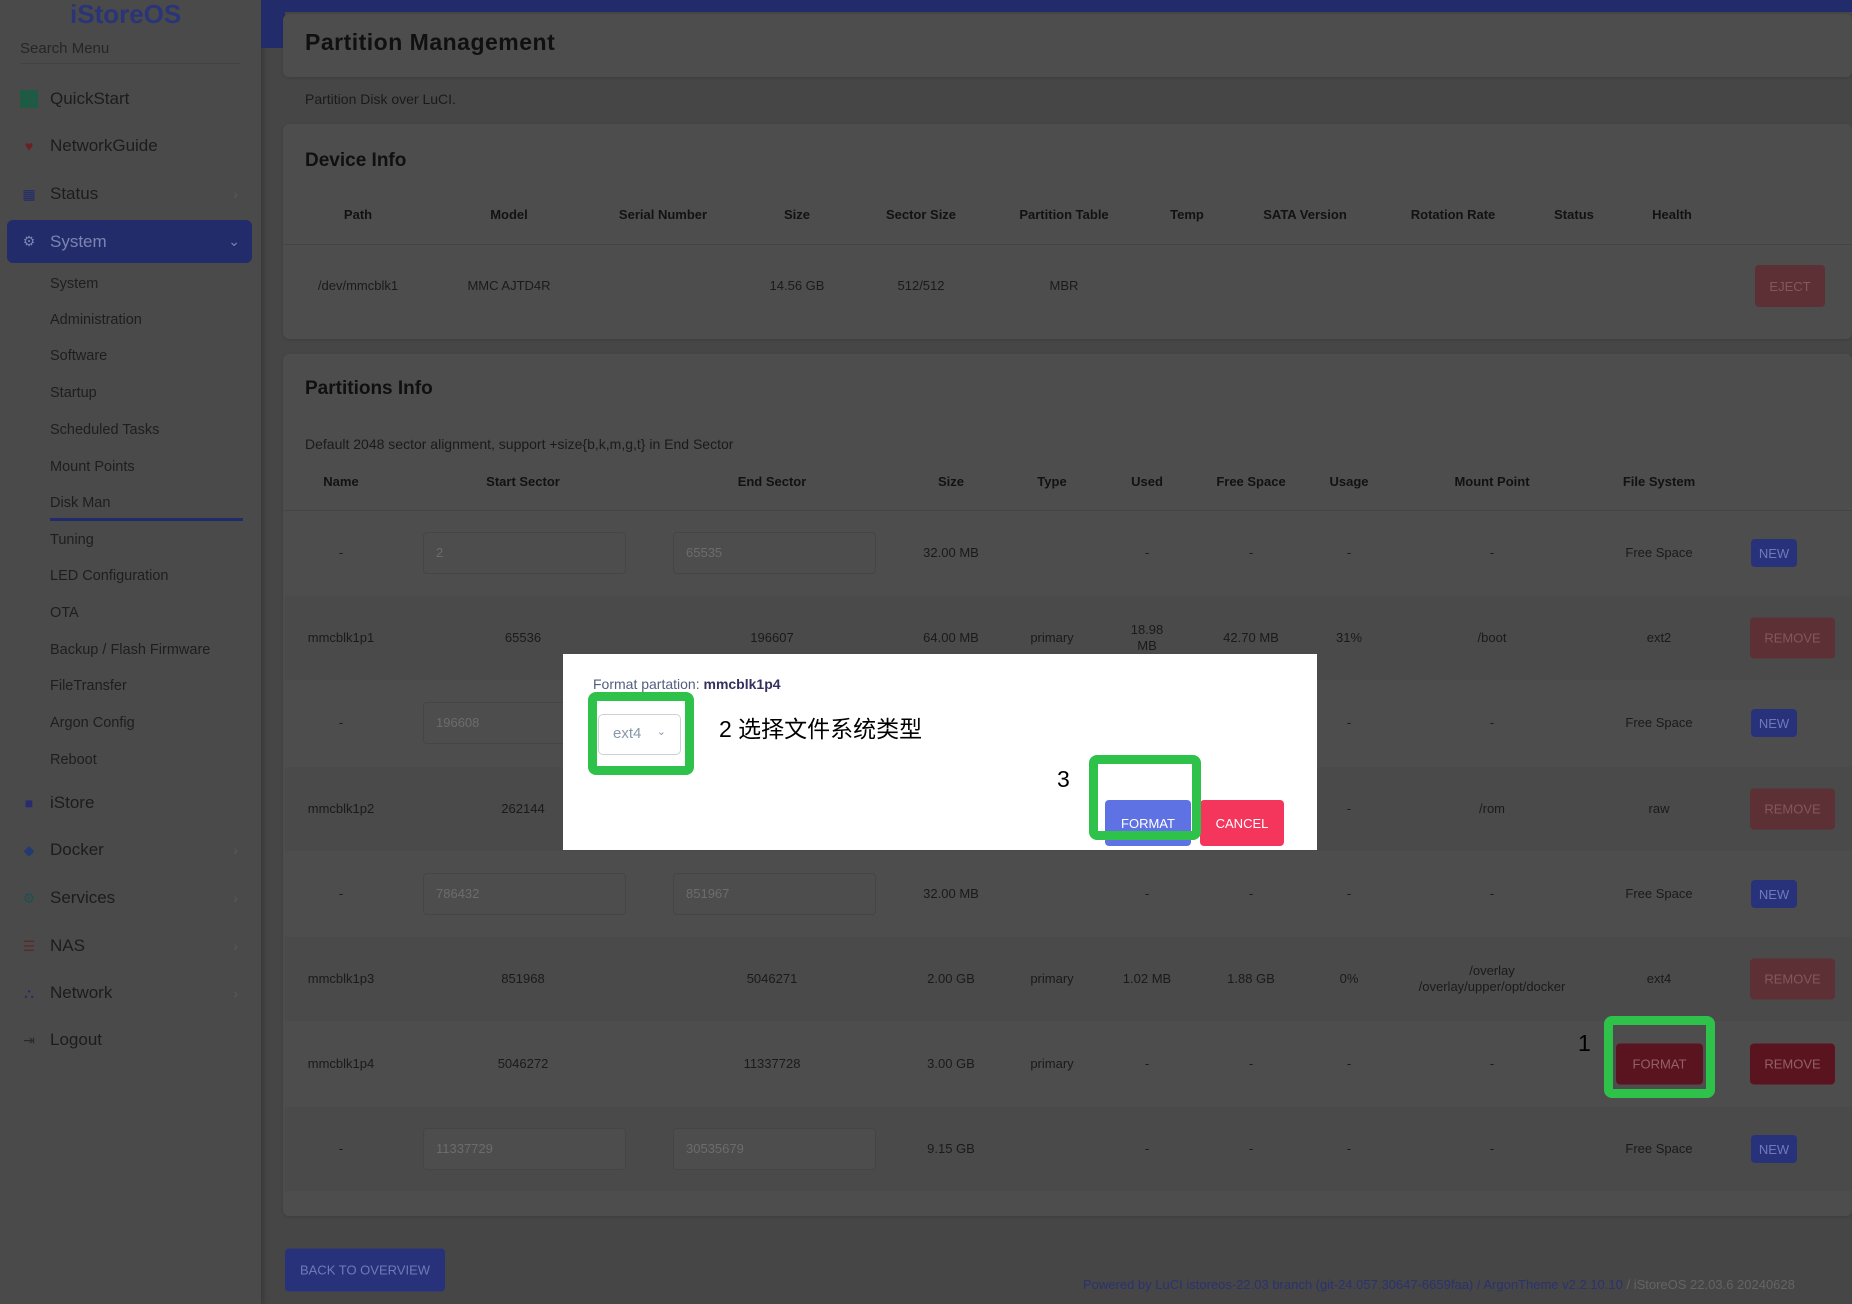 Image resolution: width=1852 pixels, height=1304 pixels. Describe the element at coordinates (1790, 286) in the screenshot. I see `eject-button: EJECT` at that location.